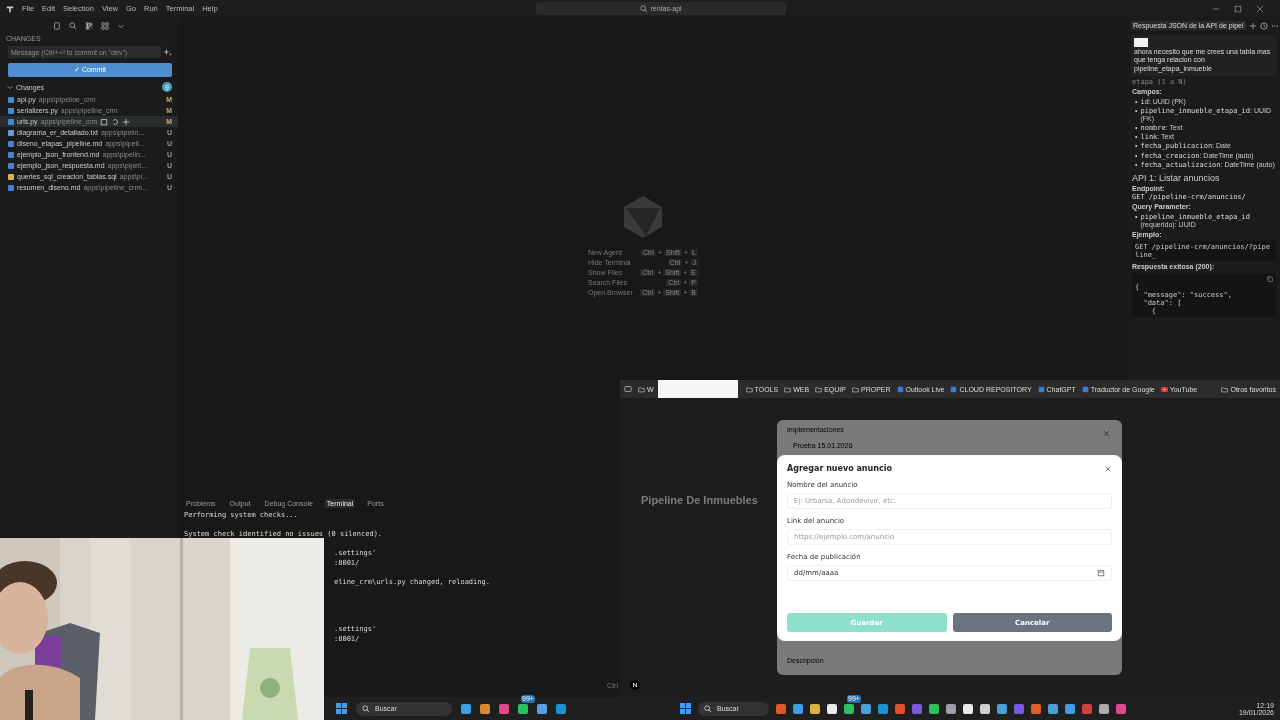 The image size is (1280, 720). Describe the element at coordinates (1164, 389) in the screenshot. I see `play-icon` at that location.